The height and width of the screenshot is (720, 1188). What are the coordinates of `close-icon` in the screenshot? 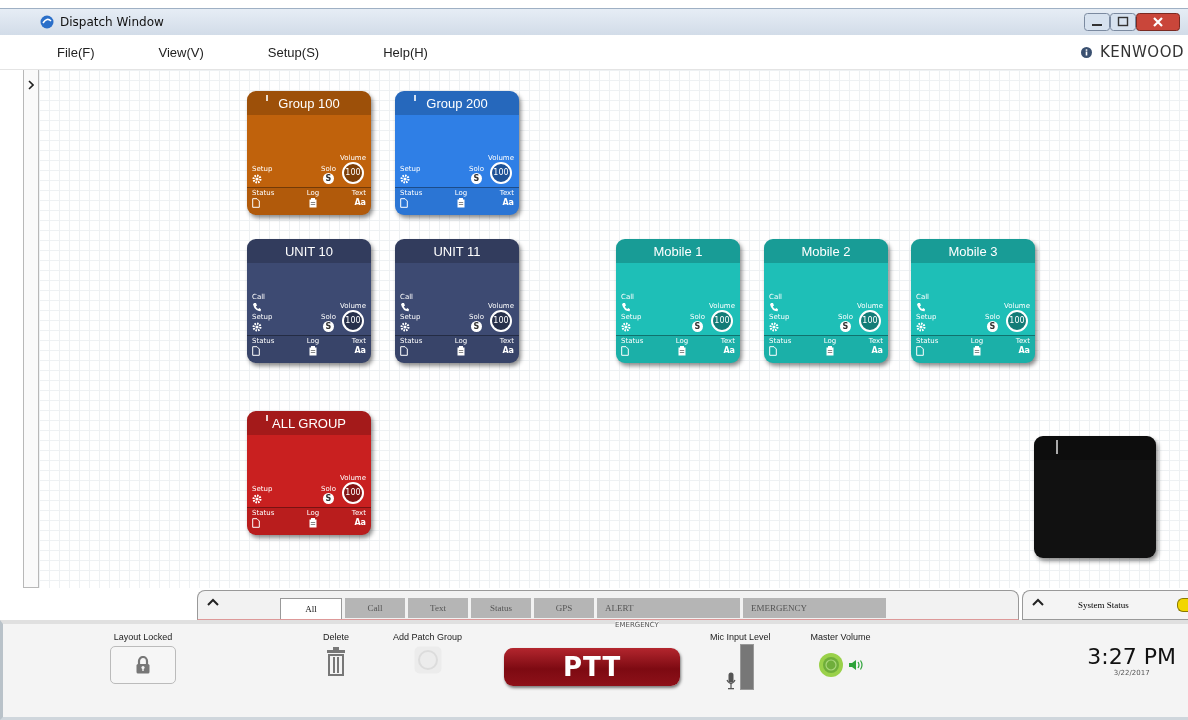 It's located at (1158, 22).